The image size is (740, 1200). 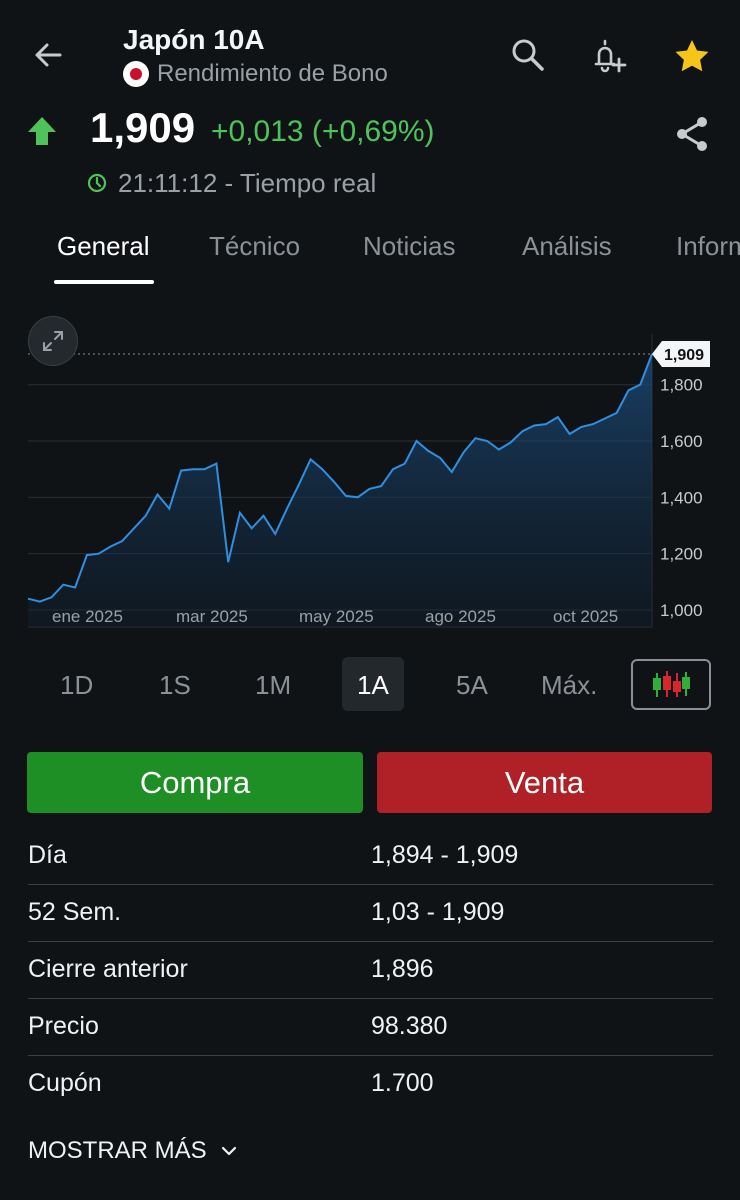 What do you see at coordinates (438, 912) in the screenshot?
I see `stat-value: 1,03 - 1,909` at bounding box center [438, 912].